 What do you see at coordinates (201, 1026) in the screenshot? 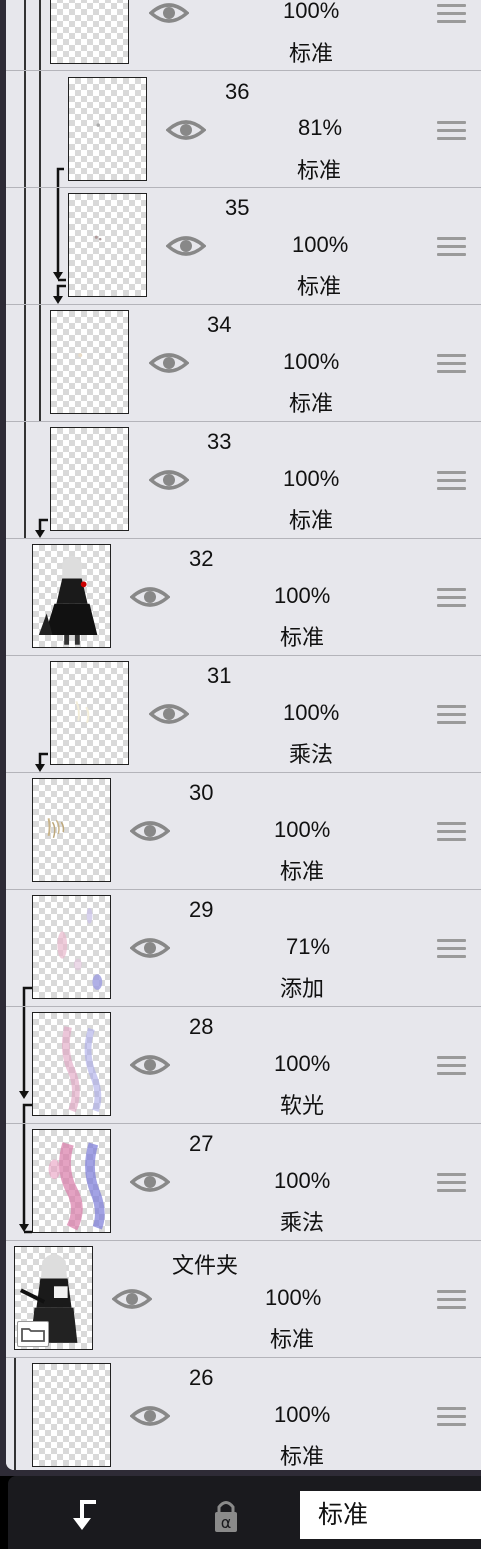
I see `layer-name: 28` at bounding box center [201, 1026].